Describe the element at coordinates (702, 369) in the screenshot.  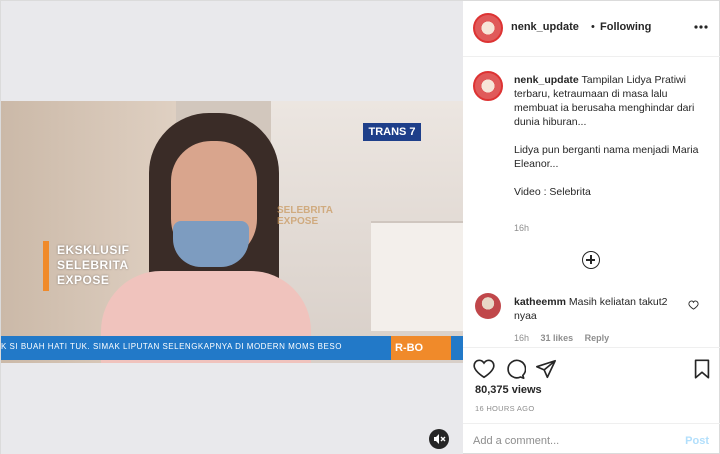
I see `bookmark-icon` at that location.